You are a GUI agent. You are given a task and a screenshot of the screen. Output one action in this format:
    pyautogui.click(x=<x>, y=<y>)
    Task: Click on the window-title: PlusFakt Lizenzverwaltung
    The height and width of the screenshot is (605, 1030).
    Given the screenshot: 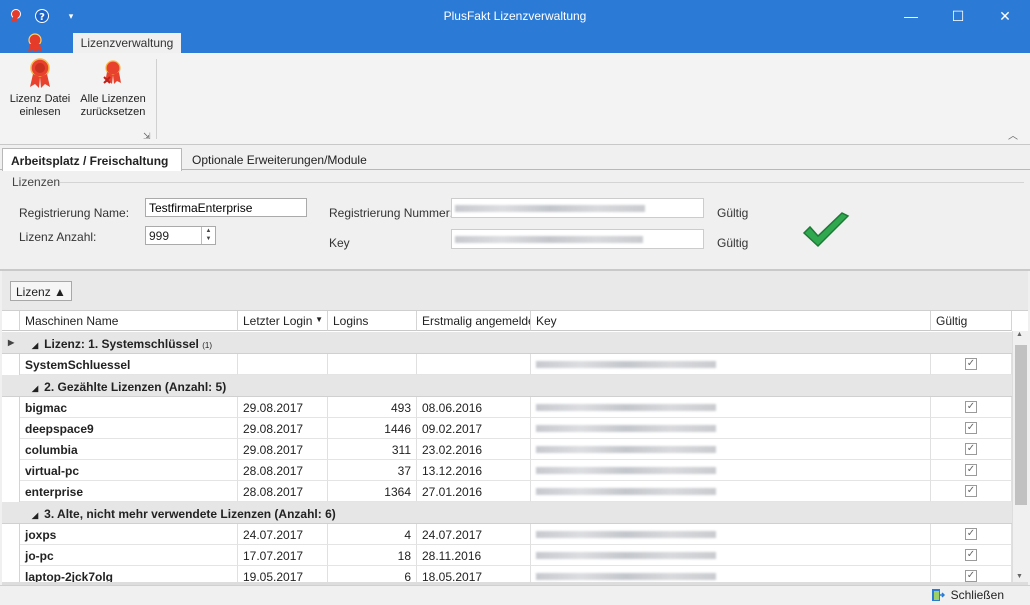 What is the action you would take?
    pyautogui.click(x=515, y=16)
    